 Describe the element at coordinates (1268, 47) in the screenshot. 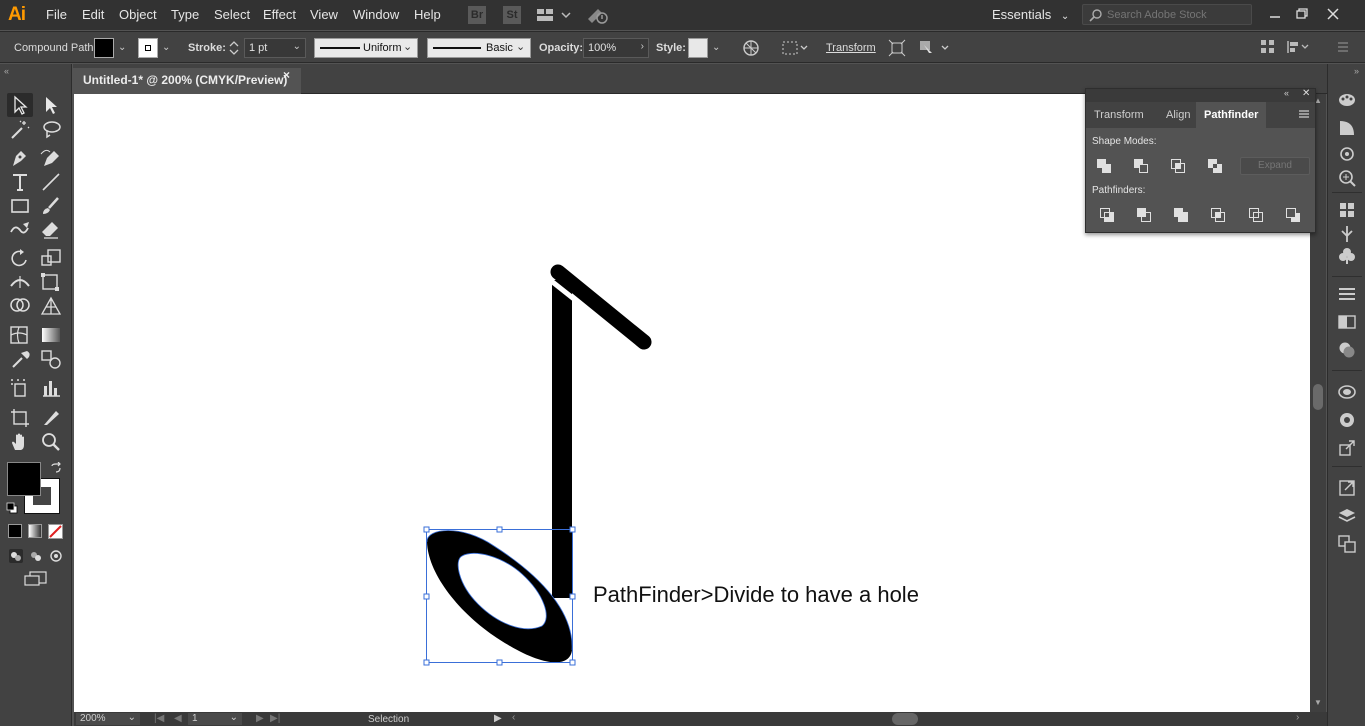

I see `arrange-panels-icon` at that location.